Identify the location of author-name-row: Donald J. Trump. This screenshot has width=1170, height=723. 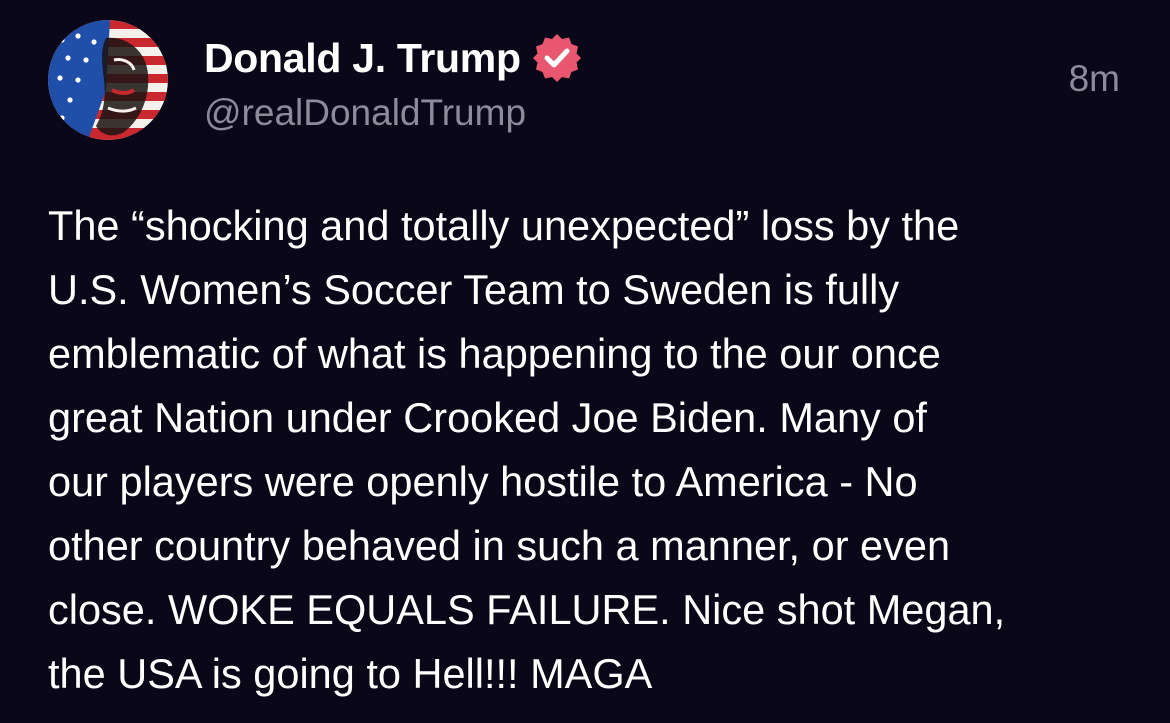
(392, 58).